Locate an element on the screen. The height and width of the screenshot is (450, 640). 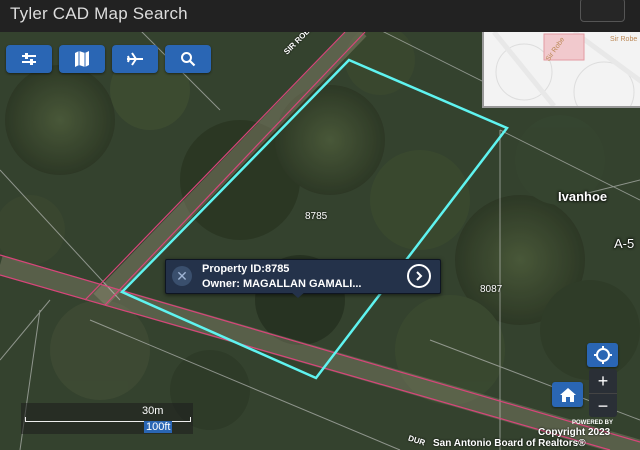
home-button is located at coordinates (567, 394).